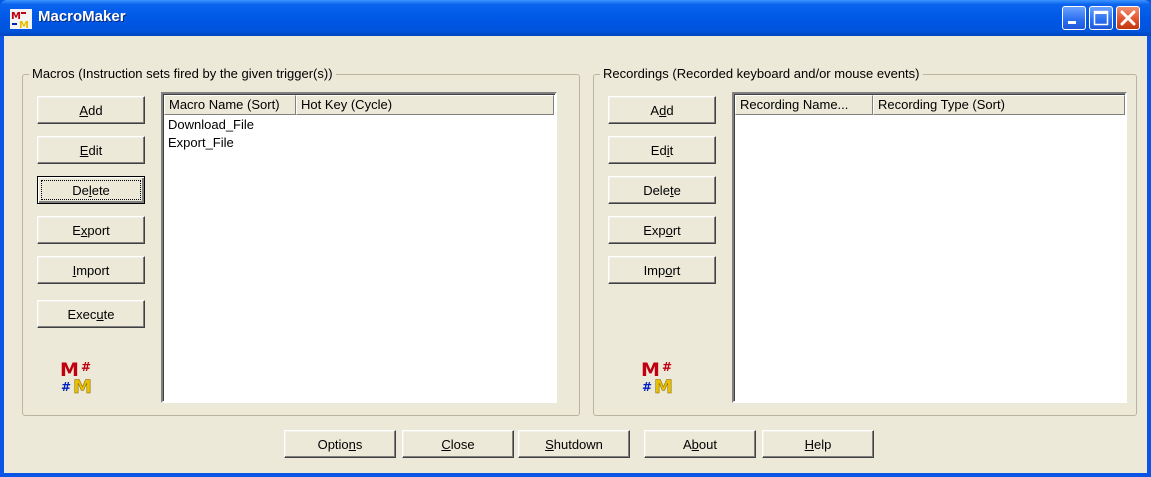 The width and height of the screenshot is (1151, 477). I want to click on help-button: Help, so click(818, 444).